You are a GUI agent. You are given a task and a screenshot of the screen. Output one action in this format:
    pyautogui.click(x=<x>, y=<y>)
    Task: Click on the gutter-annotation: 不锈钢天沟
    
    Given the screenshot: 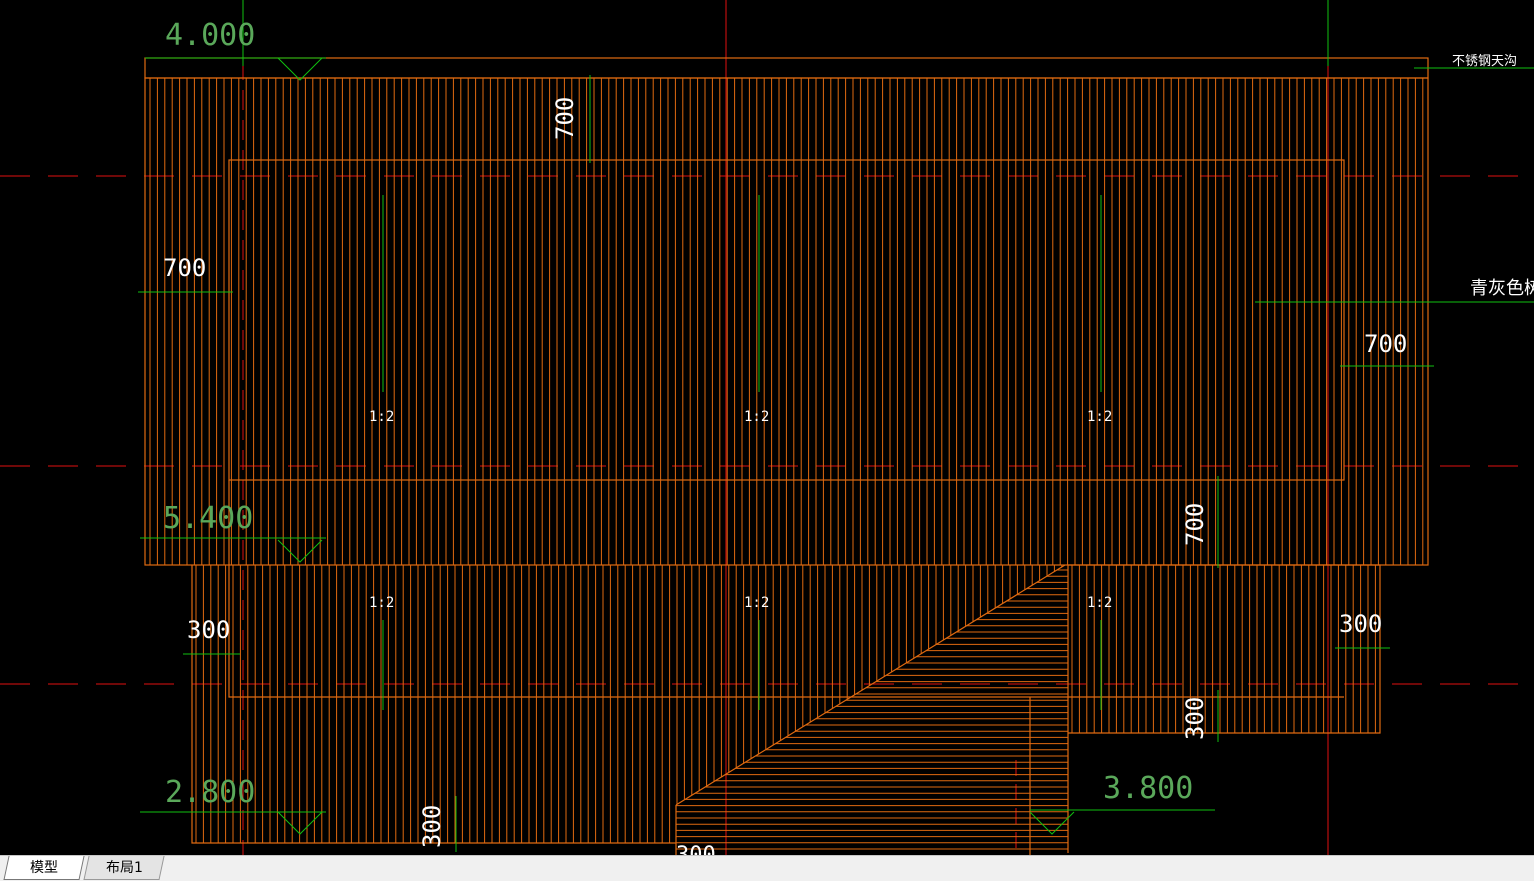 What is the action you would take?
    pyautogui.click(x=1484, y=61)
    